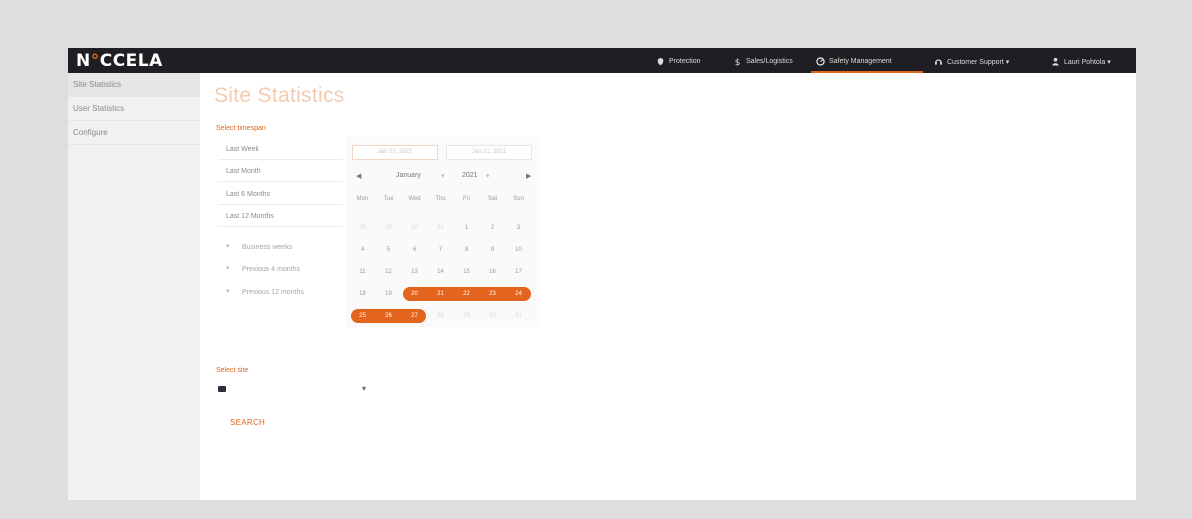  Describe the element at coordinates (492, 272) in the screenshot. I see `calendar-day: 16` at that location.